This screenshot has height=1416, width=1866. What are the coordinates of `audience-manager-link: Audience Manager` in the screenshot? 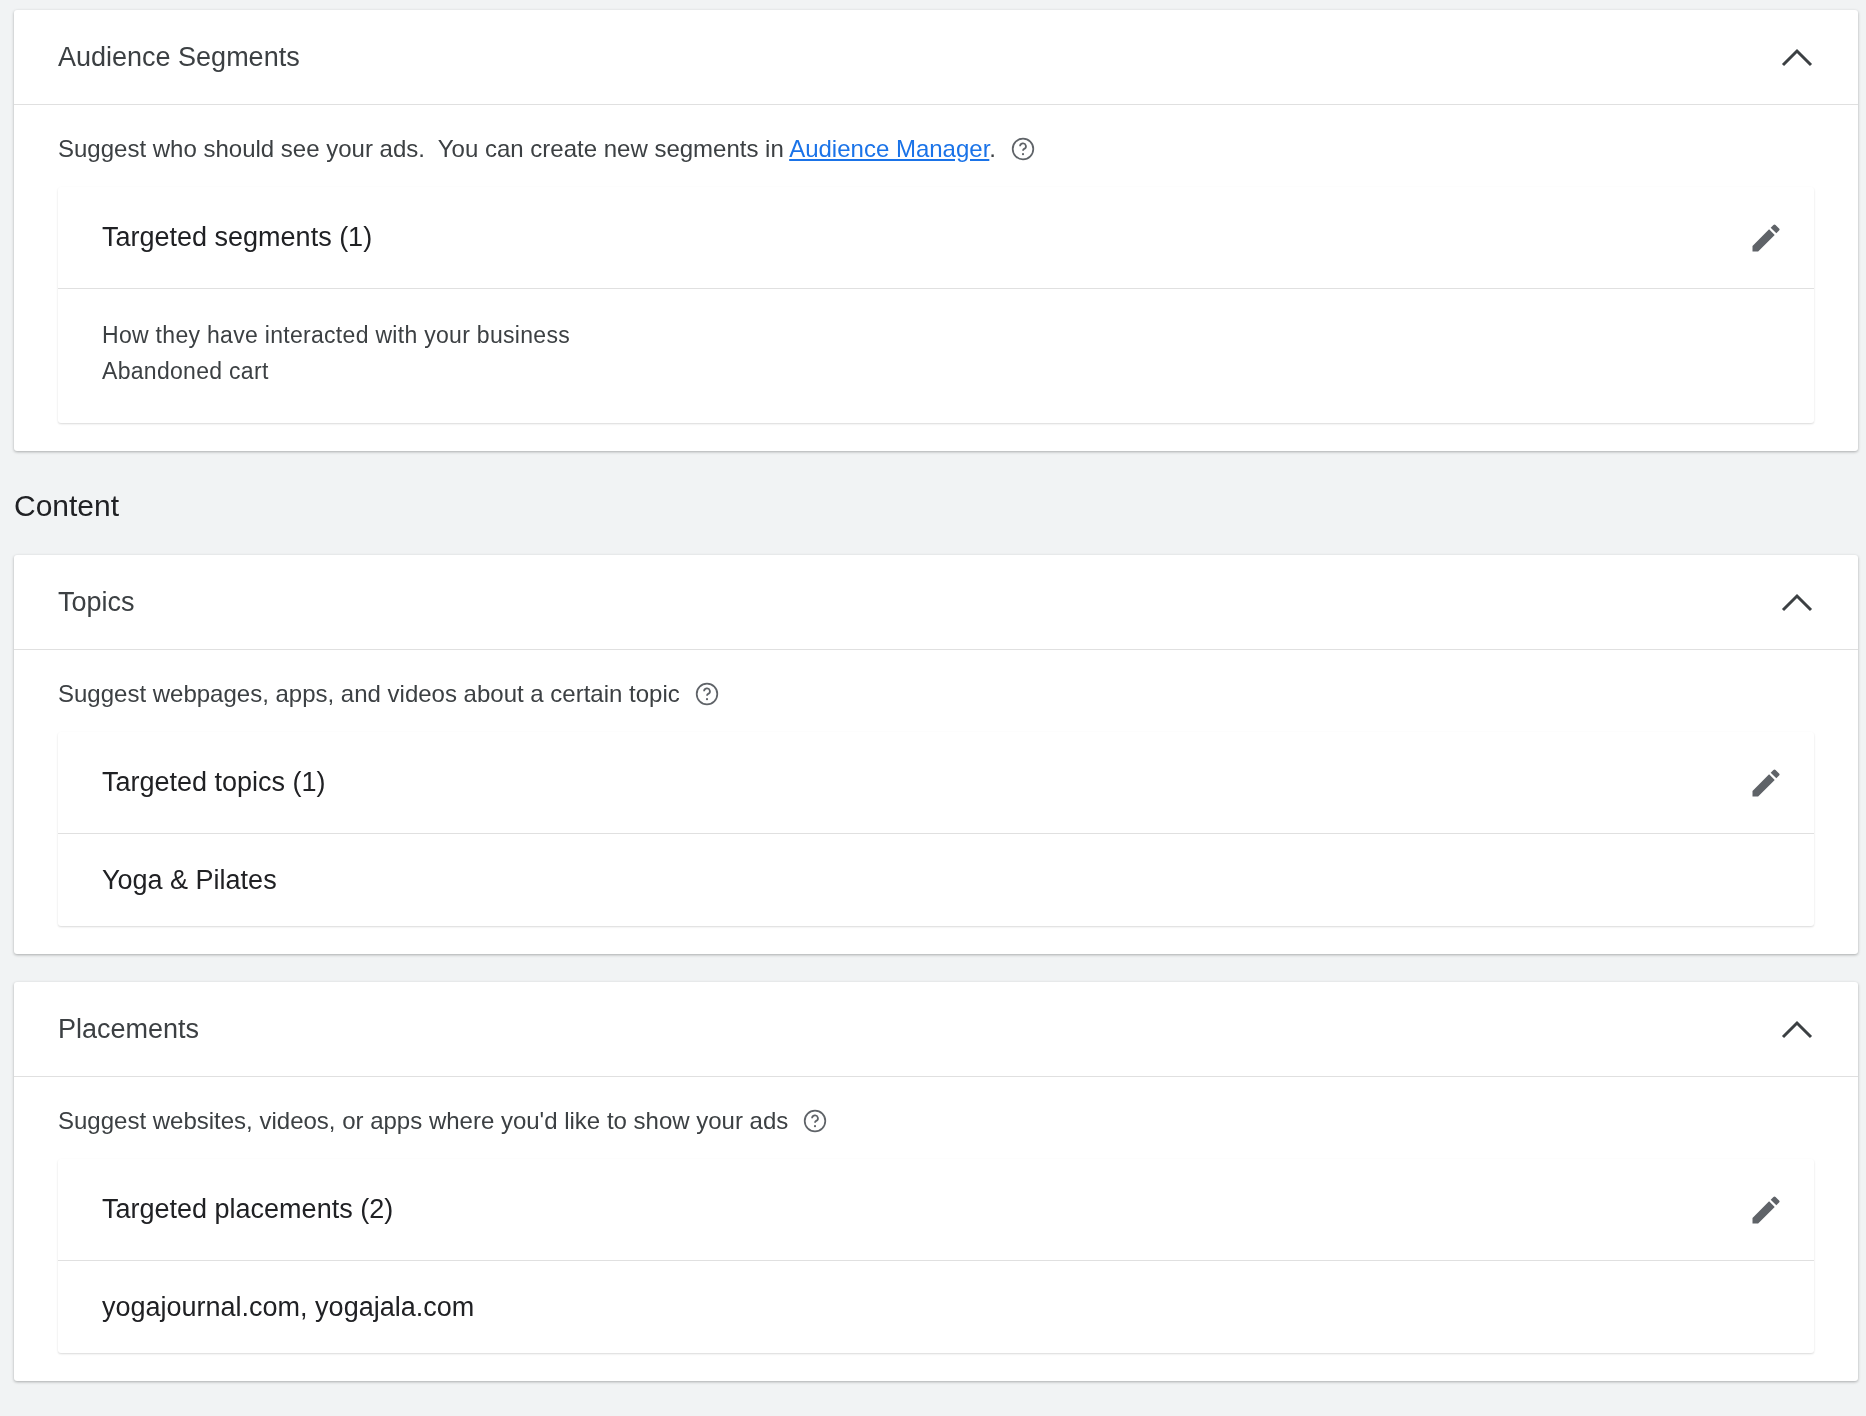 It's located at (889, 148).